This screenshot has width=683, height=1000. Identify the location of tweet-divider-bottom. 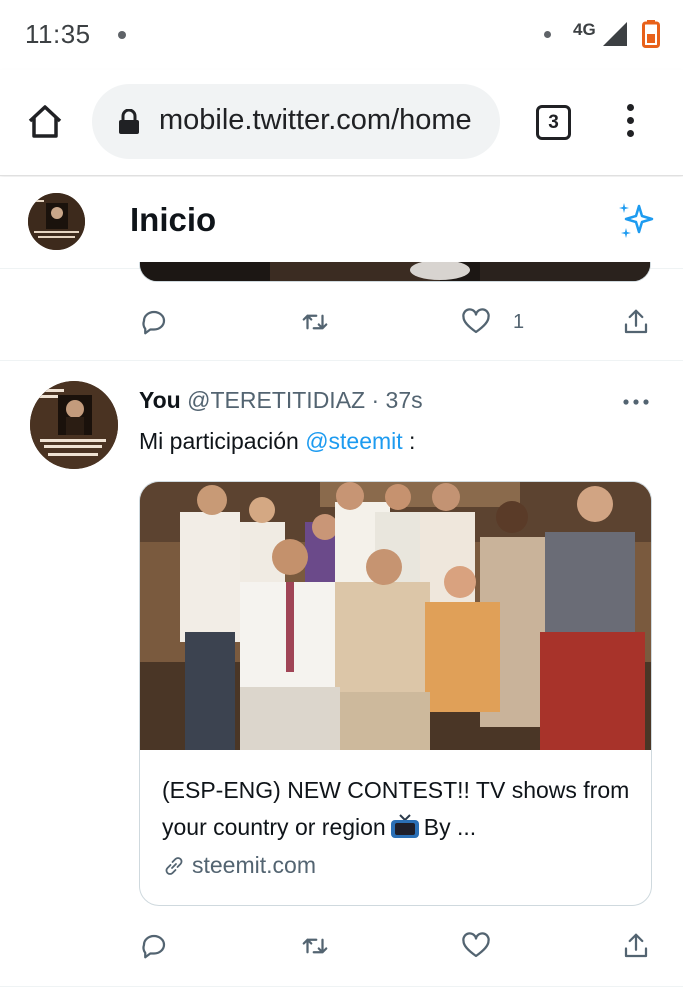
(341, 986).